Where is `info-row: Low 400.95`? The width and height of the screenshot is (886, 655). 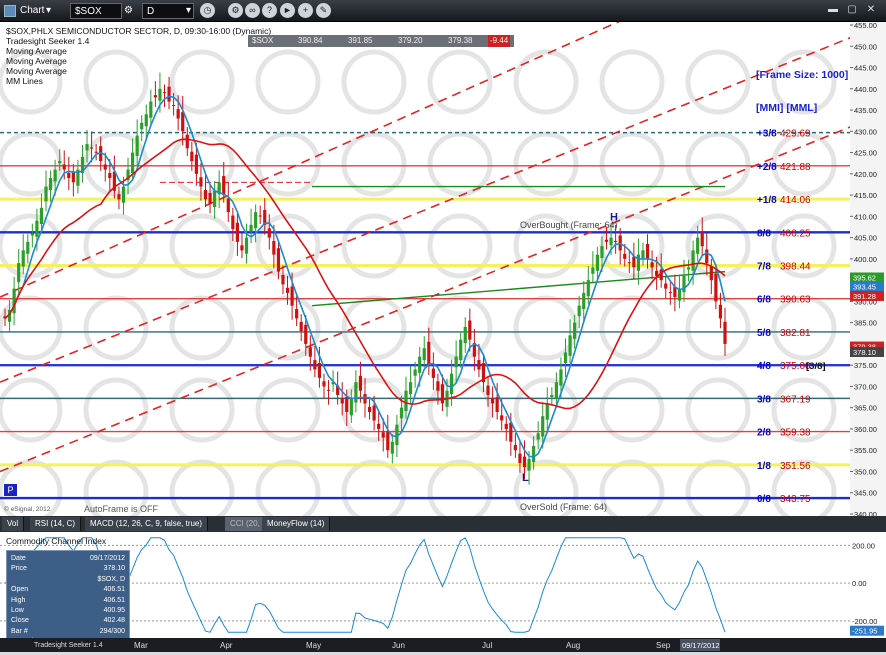 info-row: Low 400.95 is located at coordinates (68, 611).